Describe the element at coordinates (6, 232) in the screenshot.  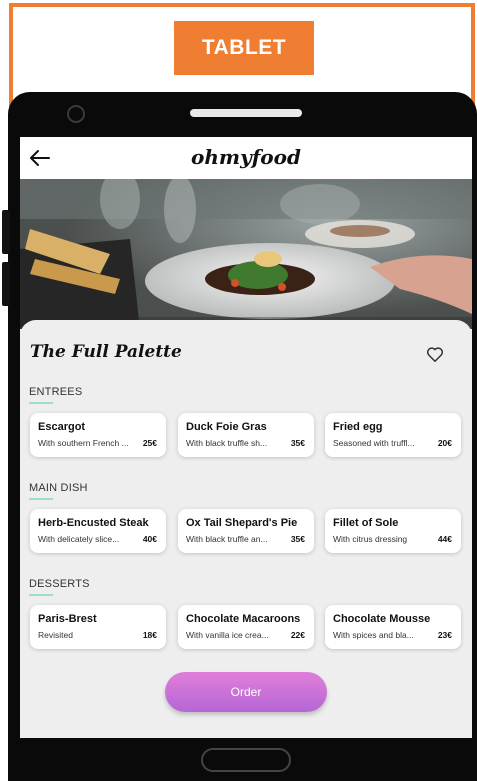
I see `volume-button` at that location.